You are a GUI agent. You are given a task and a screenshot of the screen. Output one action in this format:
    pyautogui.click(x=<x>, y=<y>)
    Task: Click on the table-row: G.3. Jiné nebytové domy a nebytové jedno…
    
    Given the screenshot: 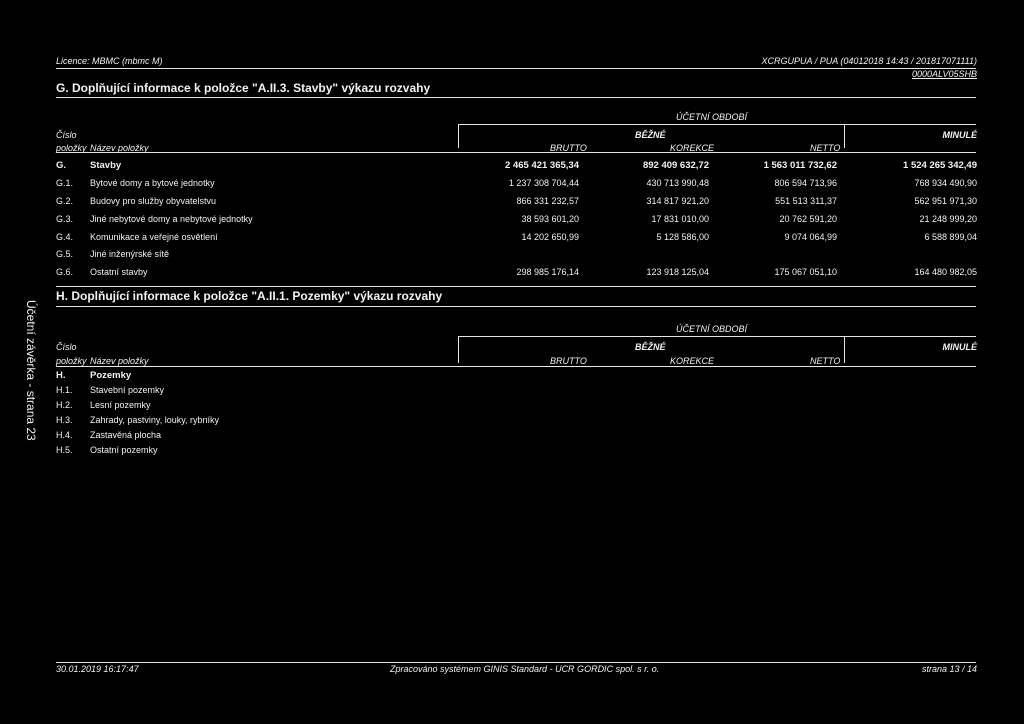 What is the action you would take?
    pyautogui.click(x=516, y=219)
    